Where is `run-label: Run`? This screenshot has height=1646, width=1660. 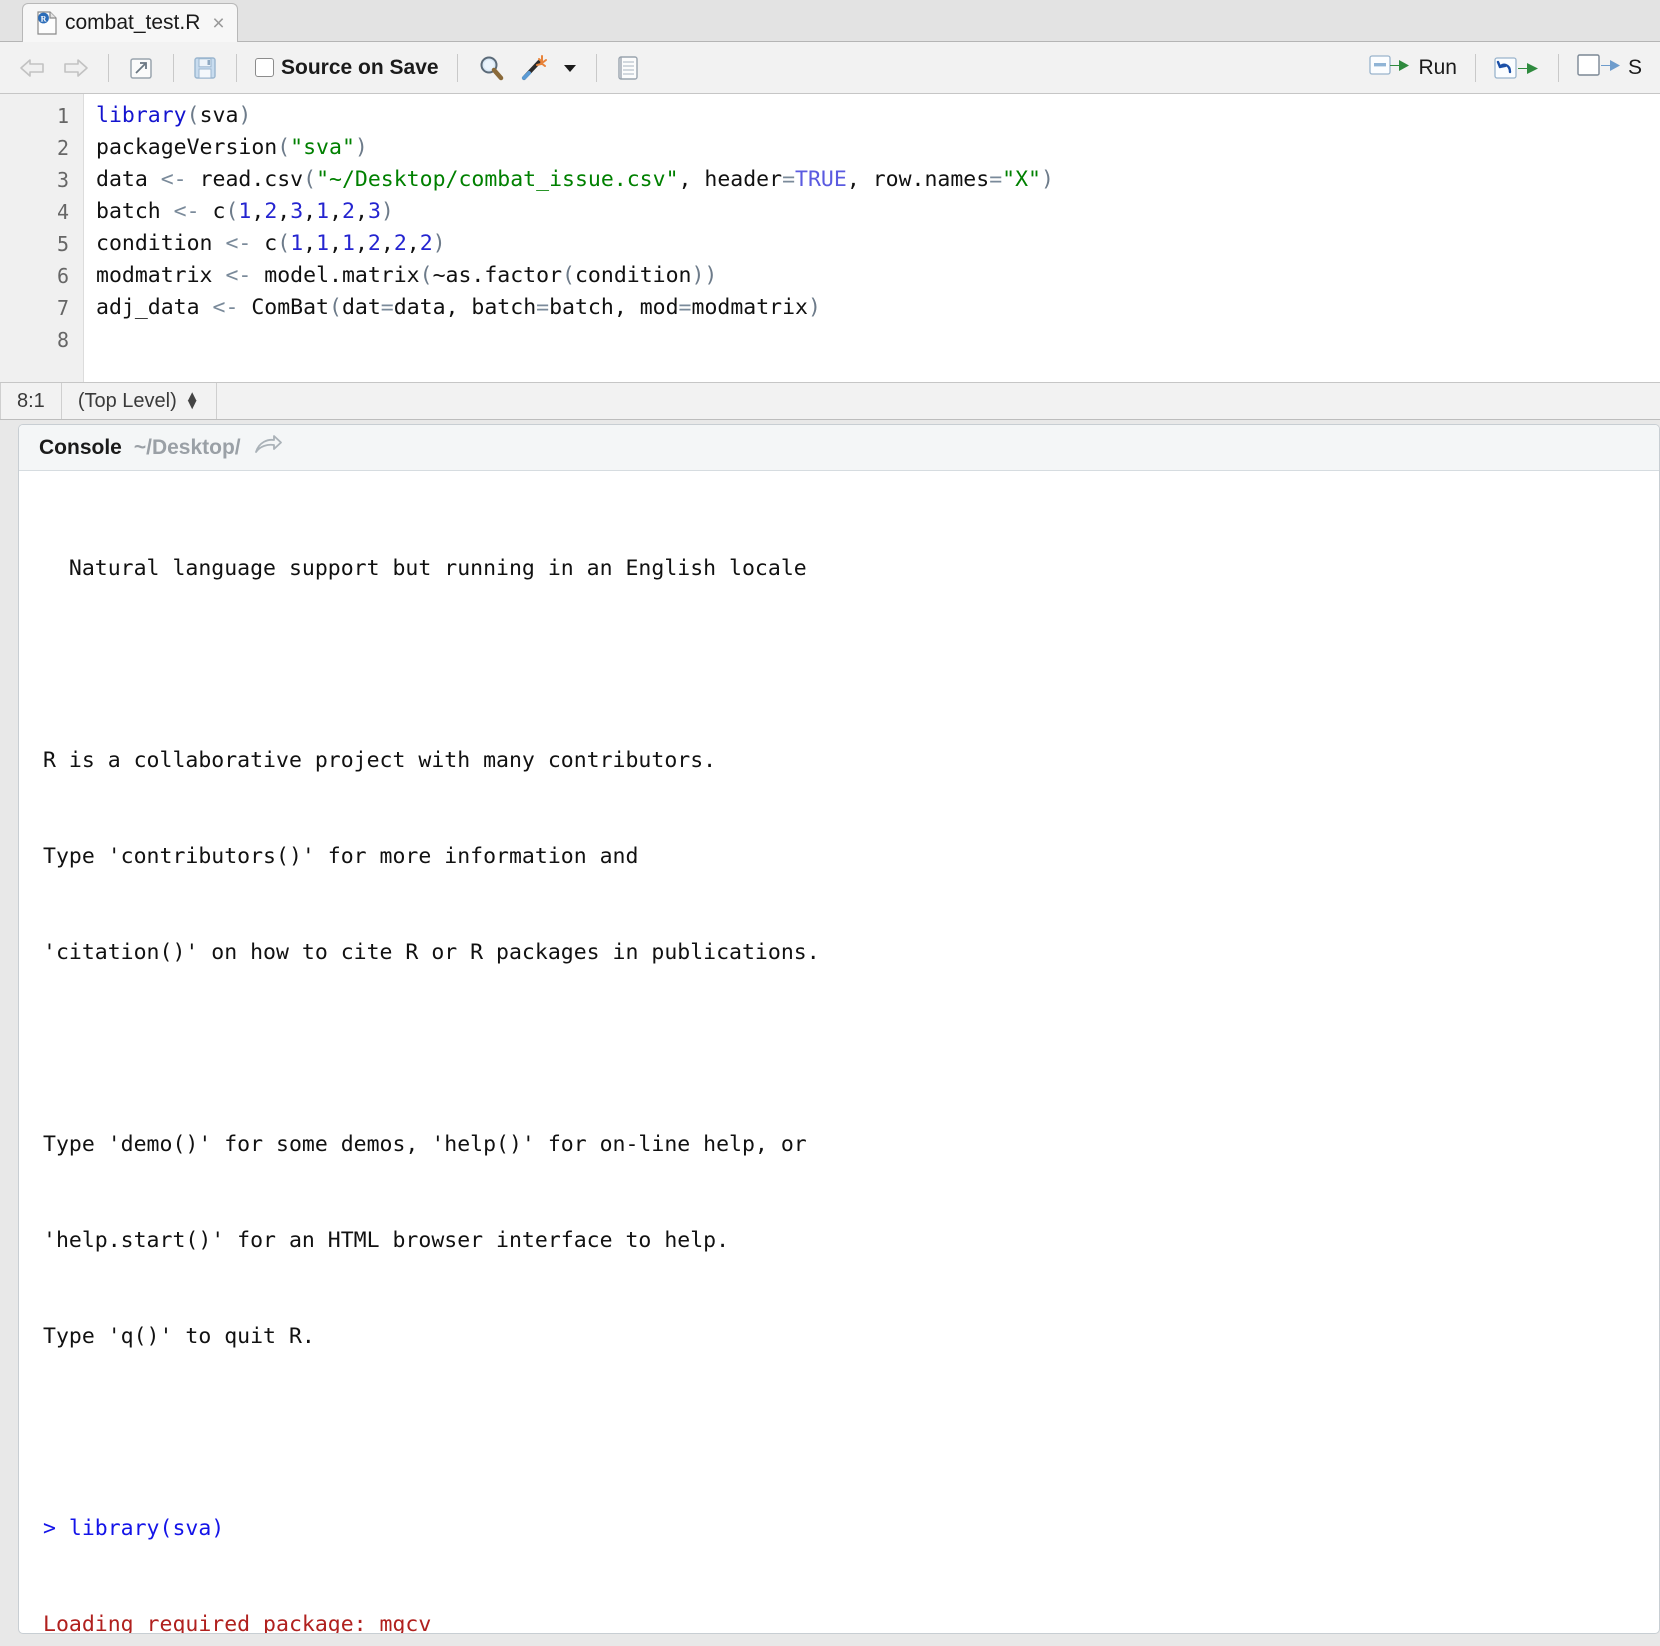 run-label: Run is located at coordinates (1437, 67).